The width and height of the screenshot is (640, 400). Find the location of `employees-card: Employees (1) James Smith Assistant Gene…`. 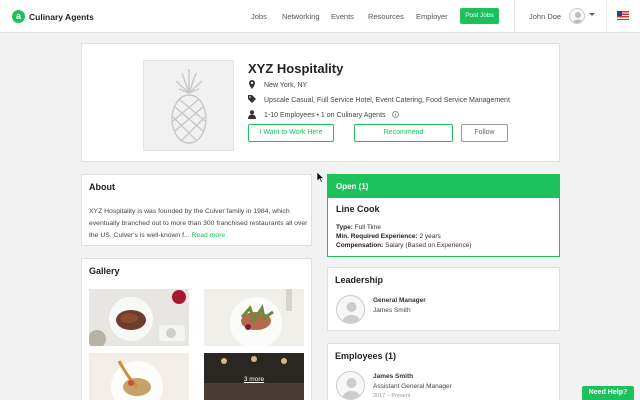

employees-card: Employees (1) James Smith Assistant Gene… is located at coordinates (443, 371).